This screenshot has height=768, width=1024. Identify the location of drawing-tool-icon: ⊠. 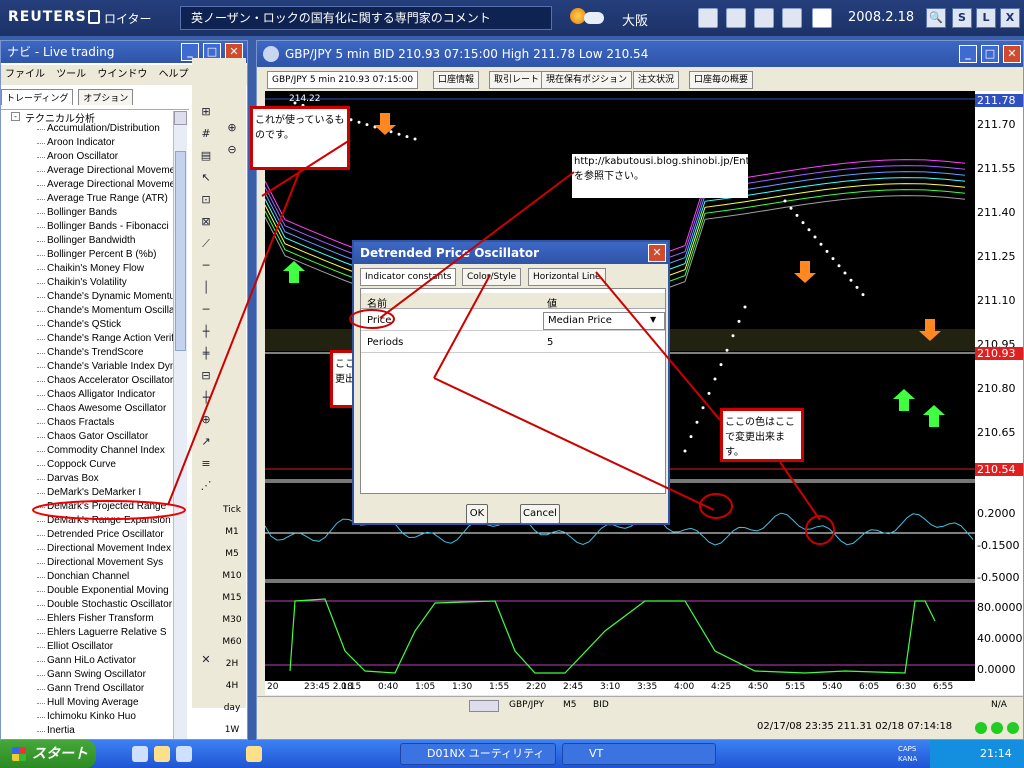
(206, 221).